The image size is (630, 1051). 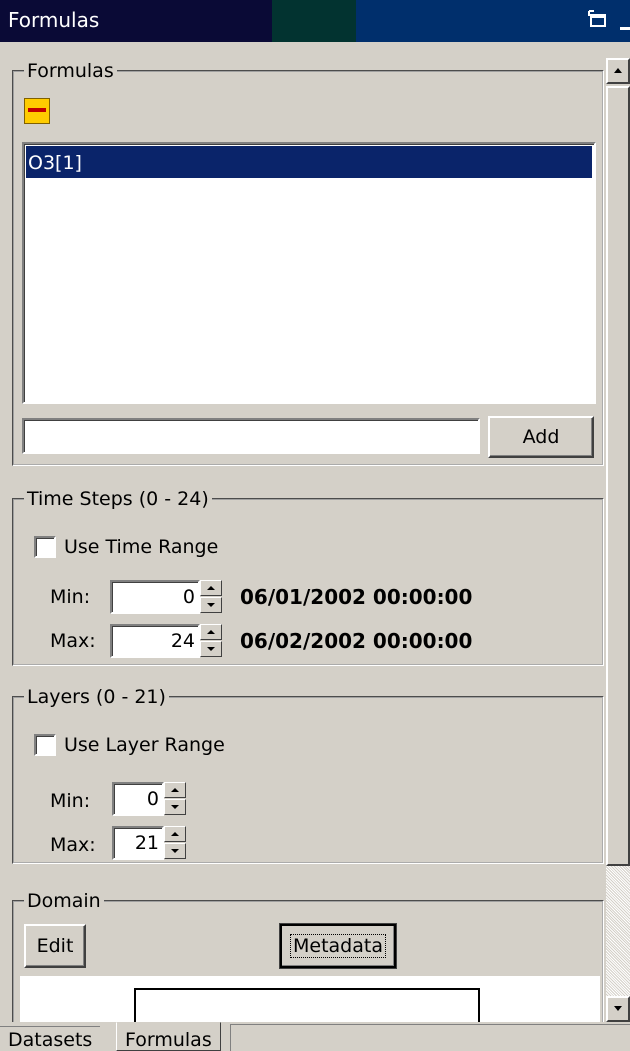 I want to click on tab-strip: Datasets Formulas, so click(x=315, y=1036).